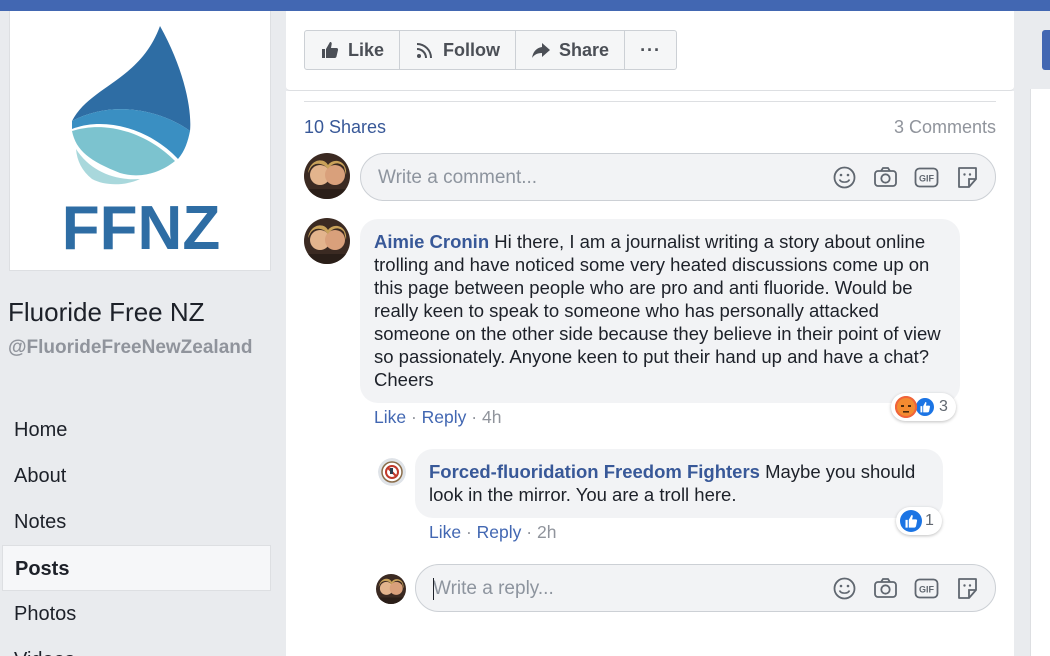  What do you see at coordinates (345, 127) in the screenshot?
I see `shares-count: 10 Shares` at bounding box center [345, 127].